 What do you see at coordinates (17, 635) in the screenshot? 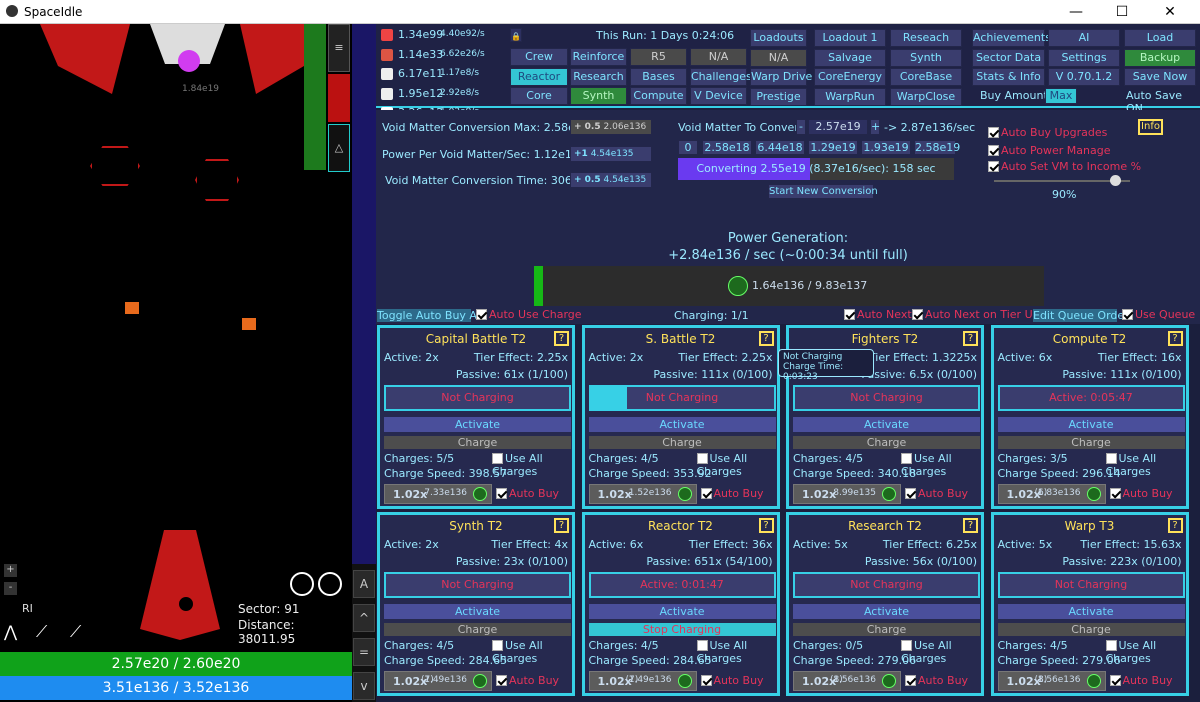
I see `fighter-wing-icon: ⋀` at bounding box center [17, 635].